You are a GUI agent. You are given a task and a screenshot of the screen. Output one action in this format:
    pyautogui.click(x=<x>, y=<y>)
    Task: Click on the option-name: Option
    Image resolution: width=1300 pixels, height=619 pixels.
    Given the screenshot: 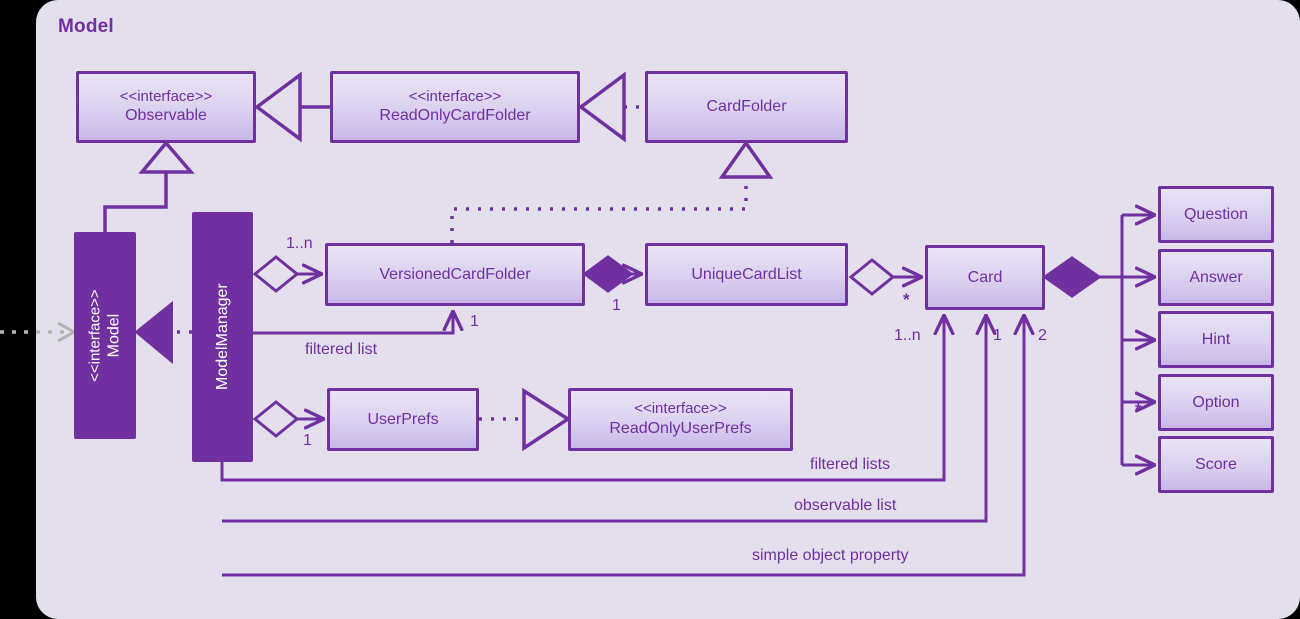 What is the action you would take?
    pyautogui.click(x=1216, y=402)
    